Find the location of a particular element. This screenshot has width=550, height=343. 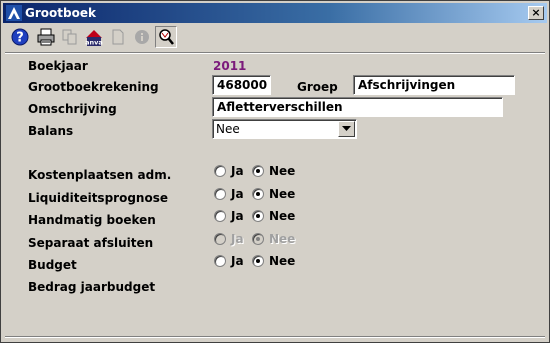

new-document-icon is located at coordinates (118, 37).